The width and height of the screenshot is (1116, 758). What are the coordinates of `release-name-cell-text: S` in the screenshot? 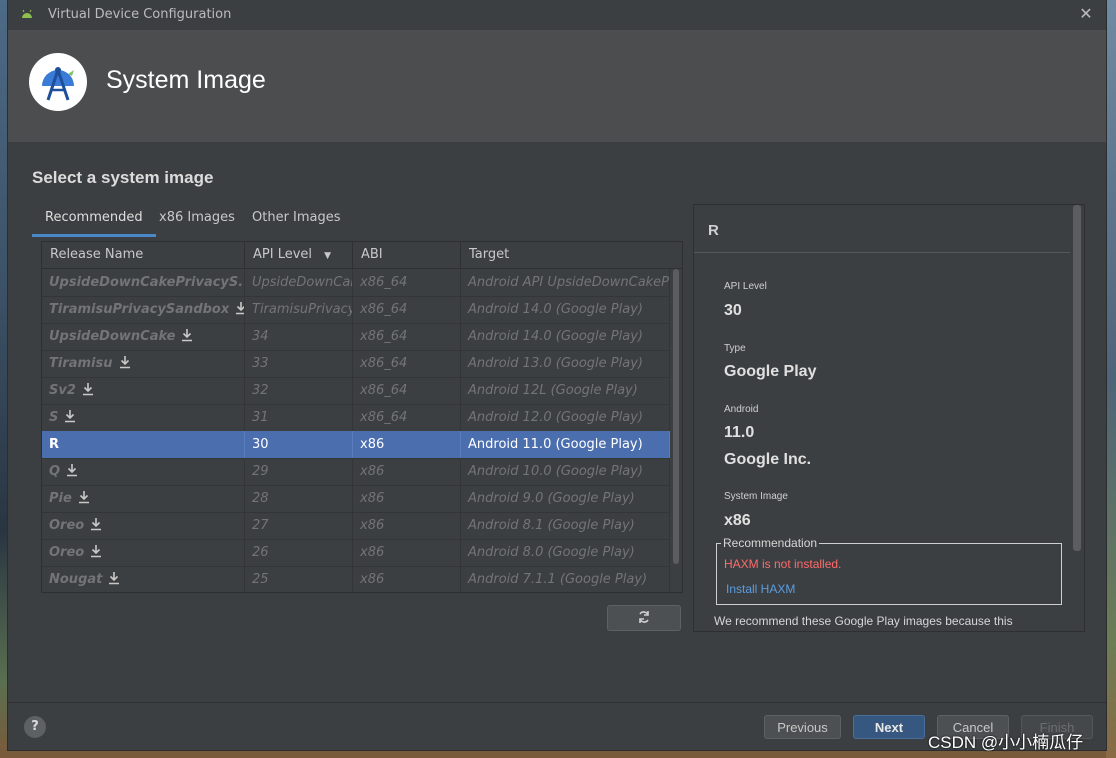 It's located at (54, 417).